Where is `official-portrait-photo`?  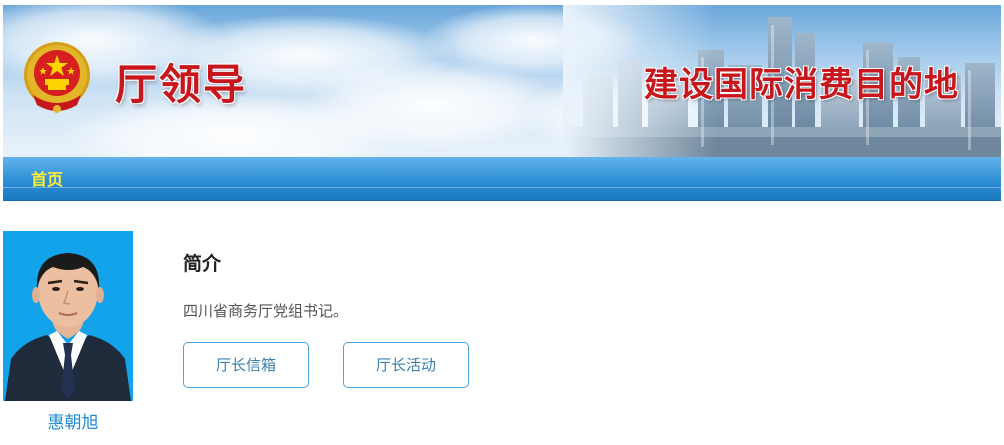 official-portrait-photo is located at coordinates (68, 316).